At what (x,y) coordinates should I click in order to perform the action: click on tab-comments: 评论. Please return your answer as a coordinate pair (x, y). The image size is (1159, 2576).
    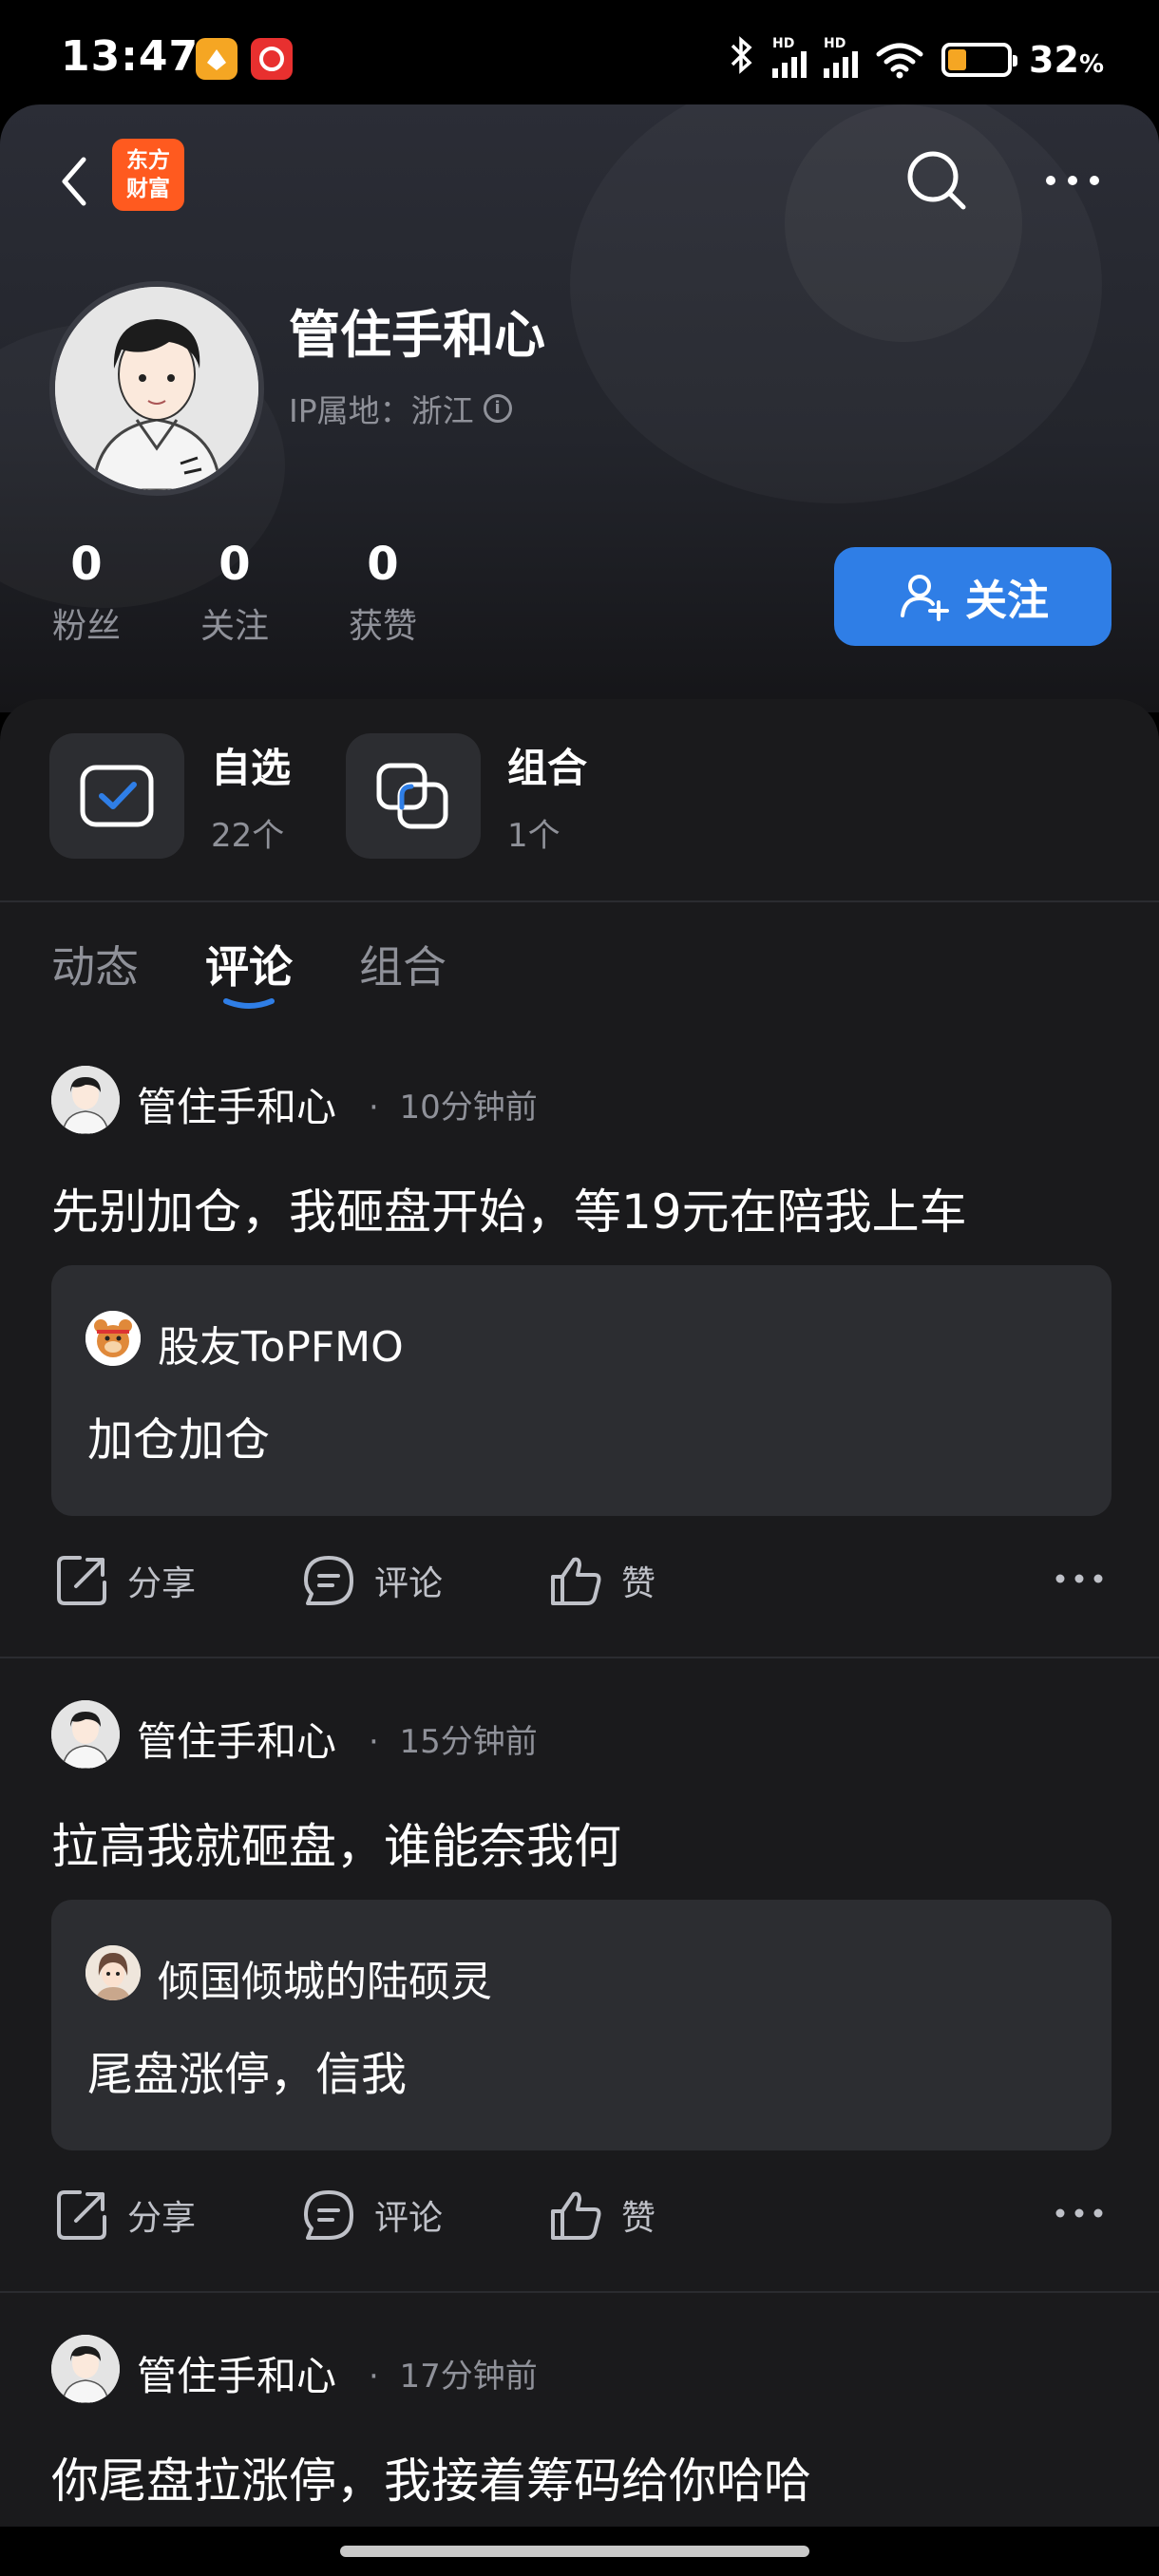
    Looking at the image, I should click on (249, 964).